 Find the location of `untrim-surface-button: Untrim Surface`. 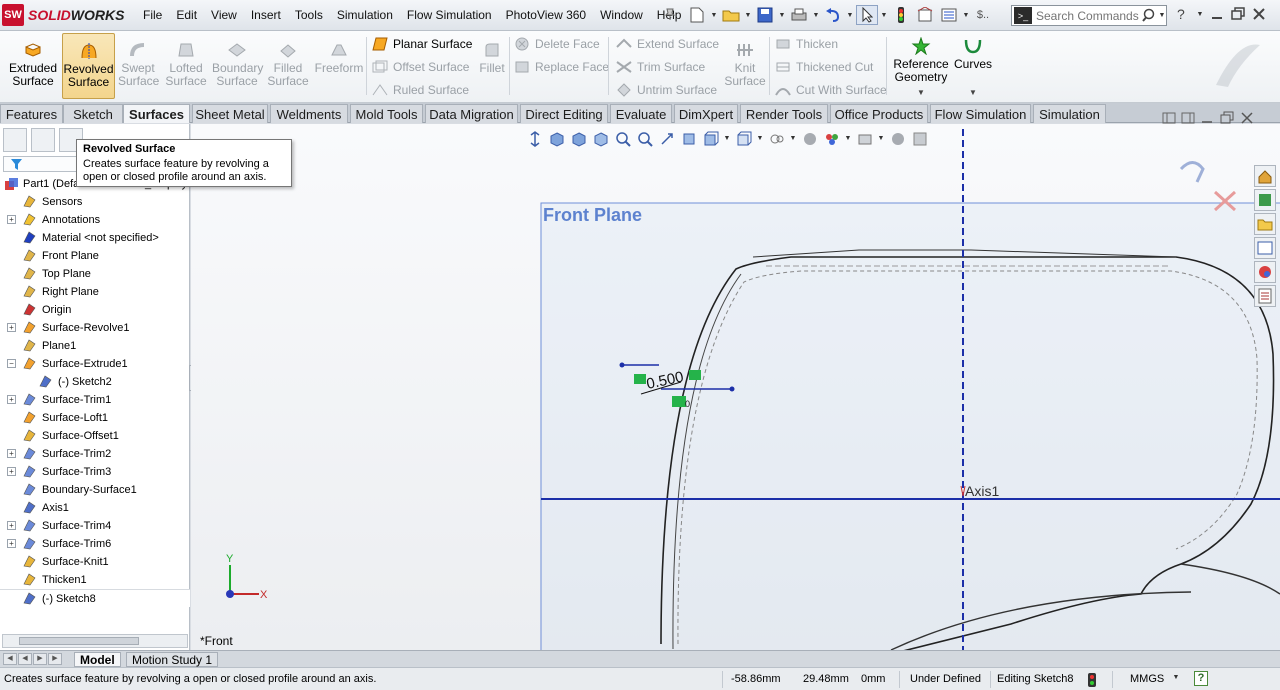

untrim-surface-button: Untrim Surface is located at coordinates (666, 90).